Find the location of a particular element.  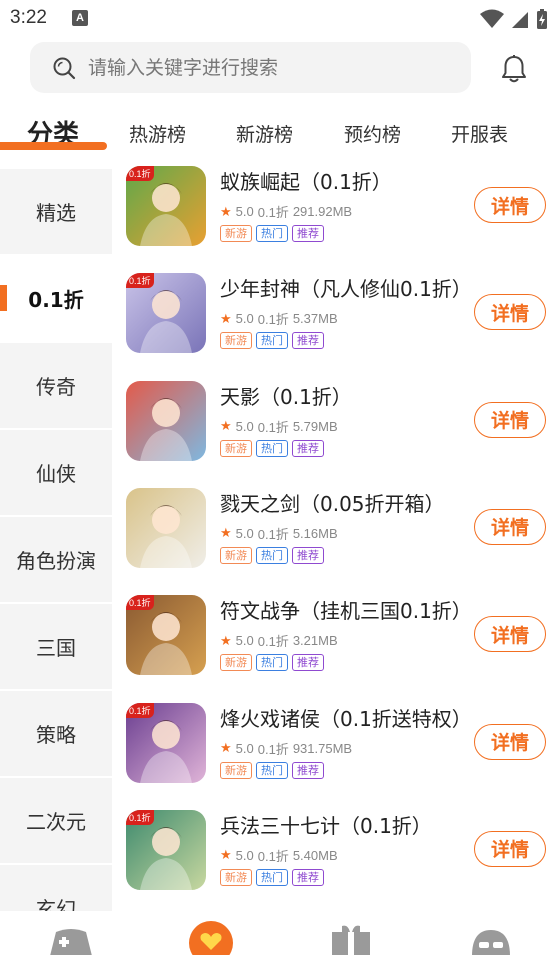

game-size: 291.92MB is located at coordinates (322, 211).